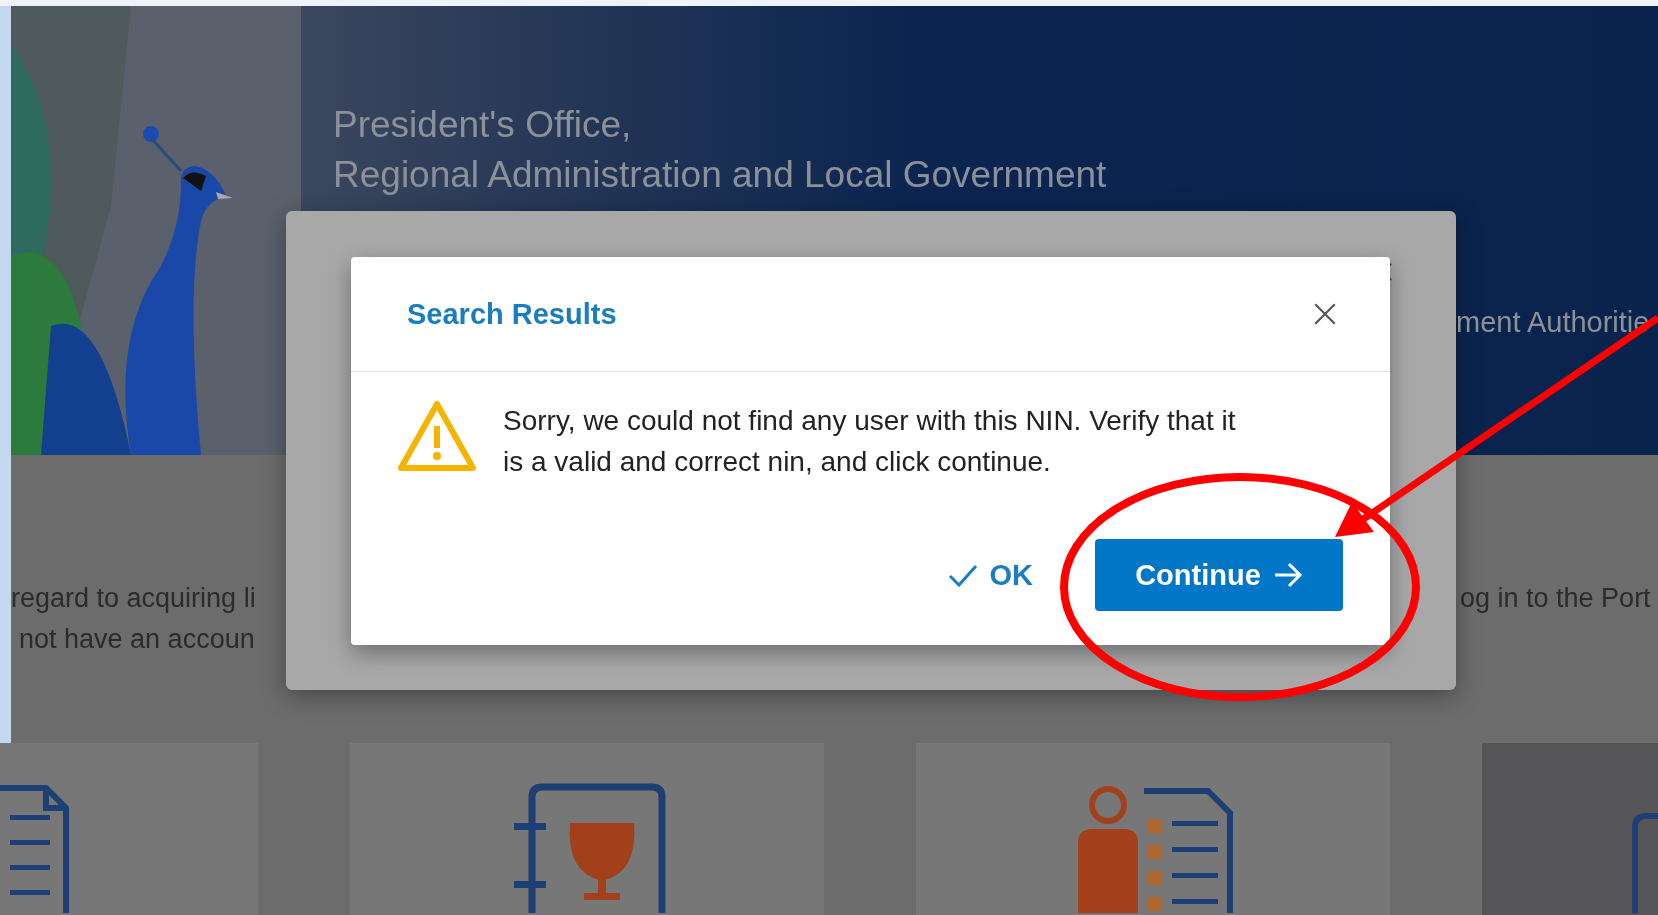  What do you see at coordinates (990, 575) in the screenshot?
I see `ok-button: OK` at bounding box center [990, 575].